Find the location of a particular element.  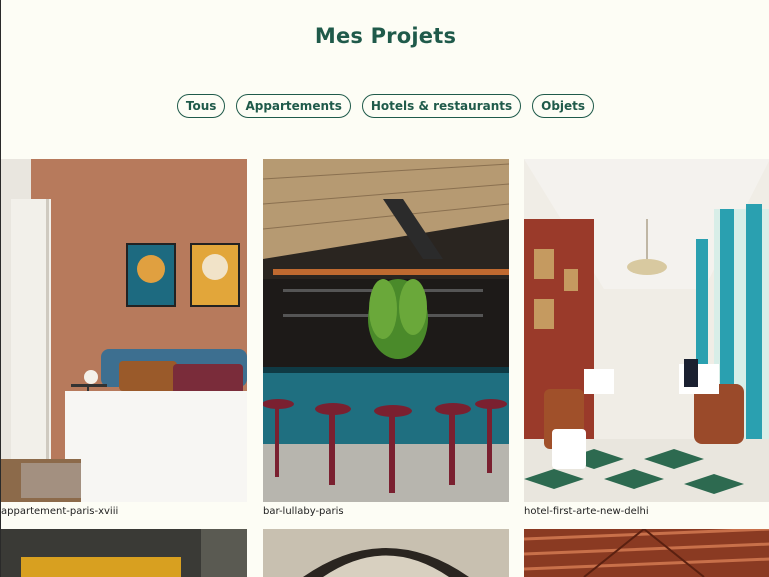

project-caption-hotel: hotel-first-arte-new-delhi is located at coordinates (586, 511).